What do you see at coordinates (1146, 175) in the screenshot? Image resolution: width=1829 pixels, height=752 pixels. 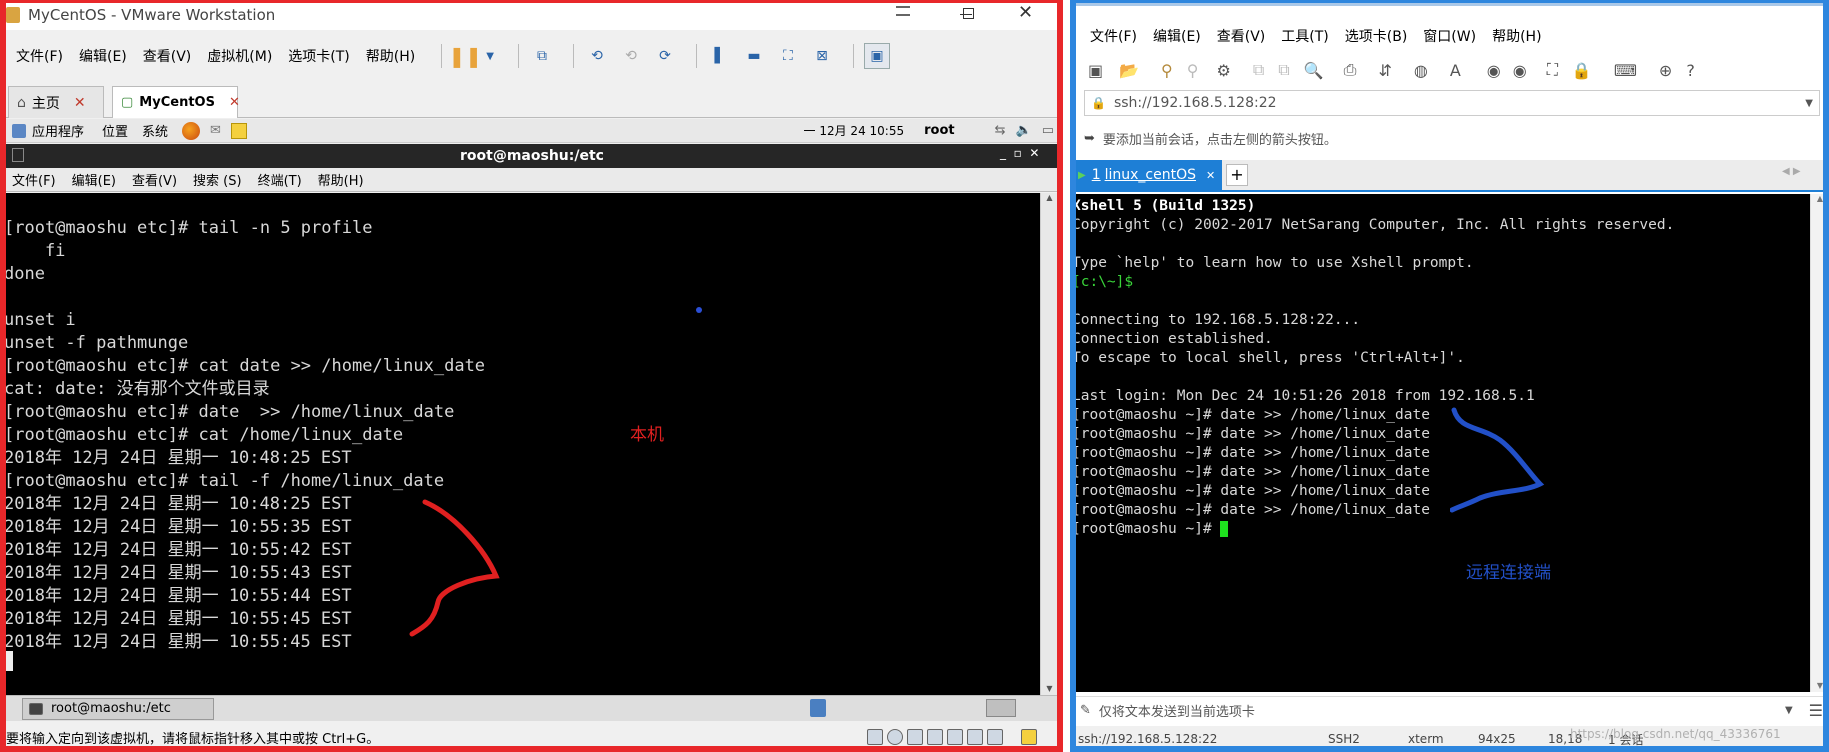 I see `tab-linux-centos: ▶ 1 linux_centOS ✕` at bounding box center [1146, 175].